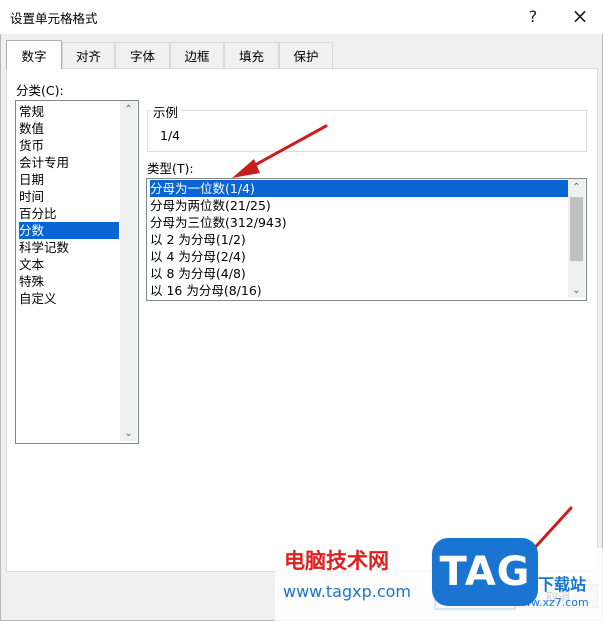 The height and width of the screenshot is (621, 603). I want to click on tag-logo-text: TAG, so click(485, 572).